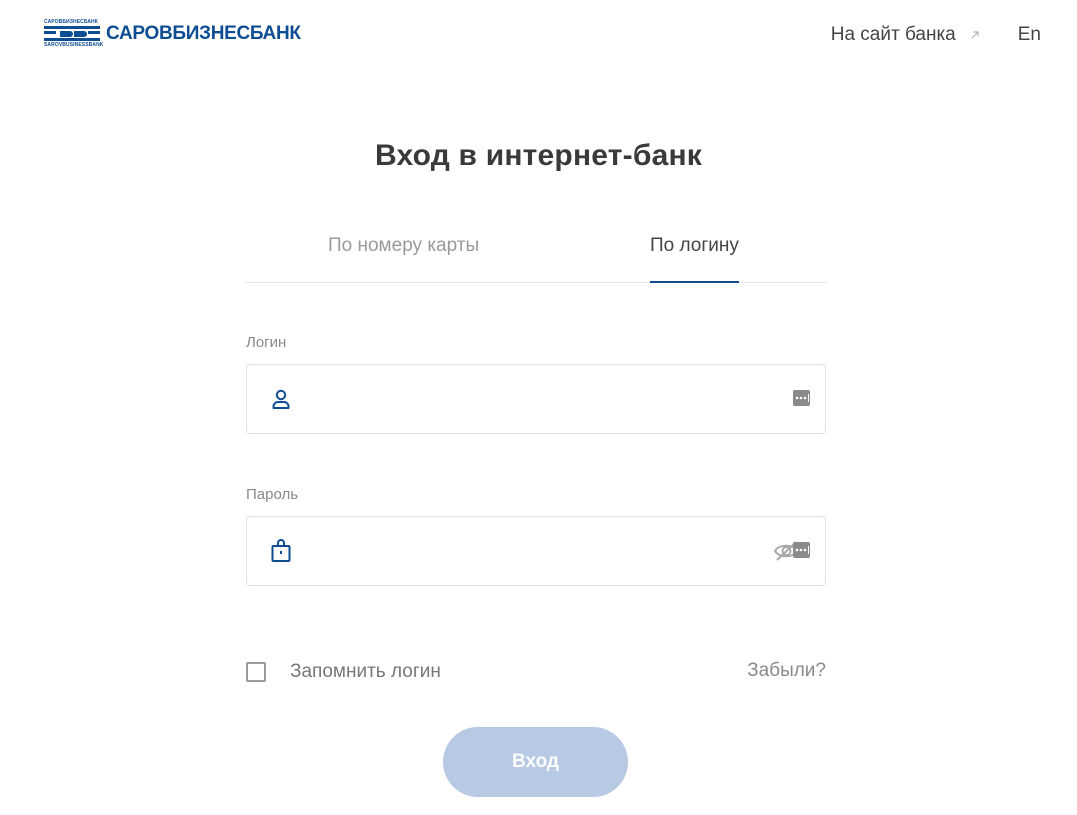 The image size is (1077, 815). What do you see at coordinates (975, 35) in the screenshot?
I see `external-arrow-icon` at bounding box center [975, 35].